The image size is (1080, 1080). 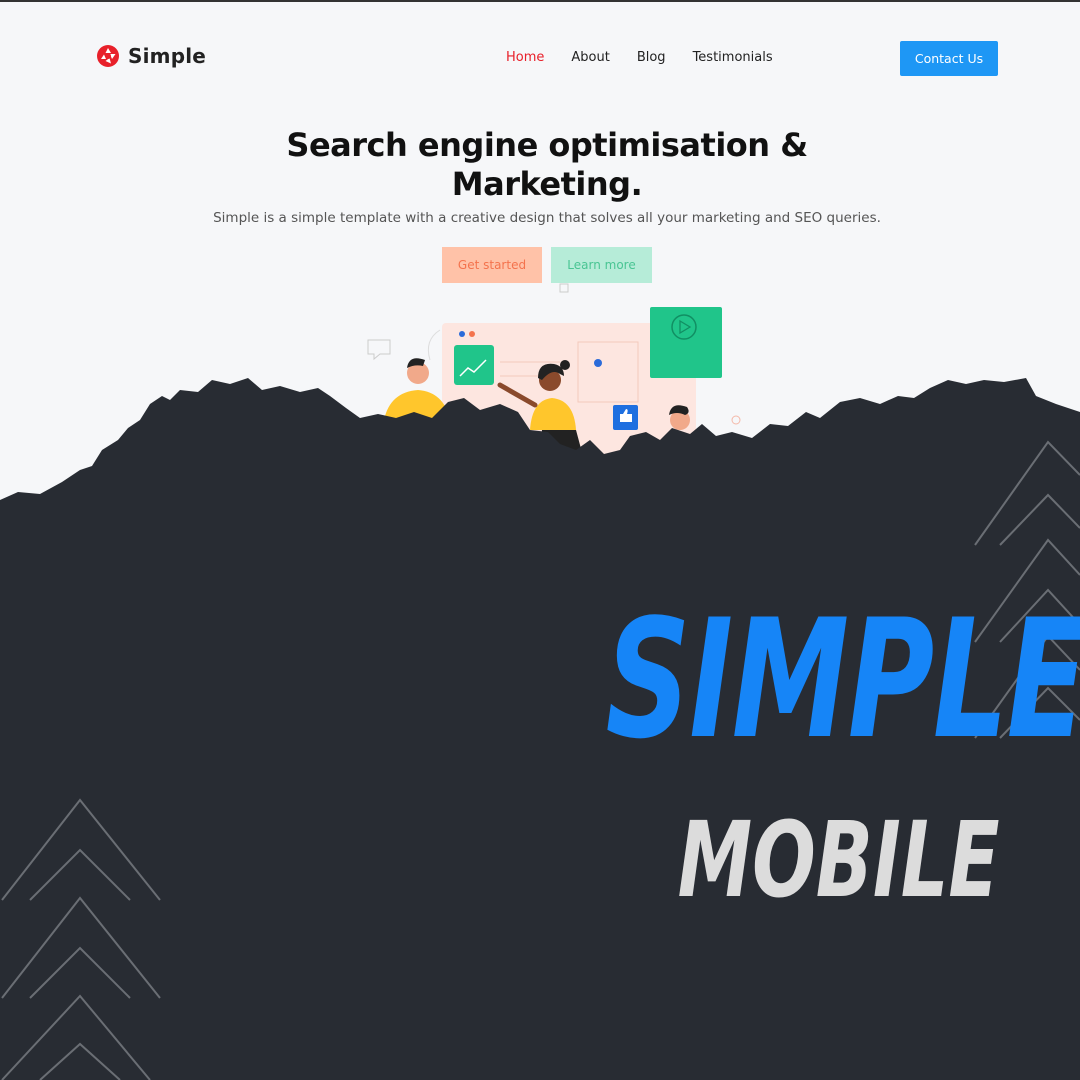 I want to click on promo-headline: SIMPLE, so click(x=842, y=679).